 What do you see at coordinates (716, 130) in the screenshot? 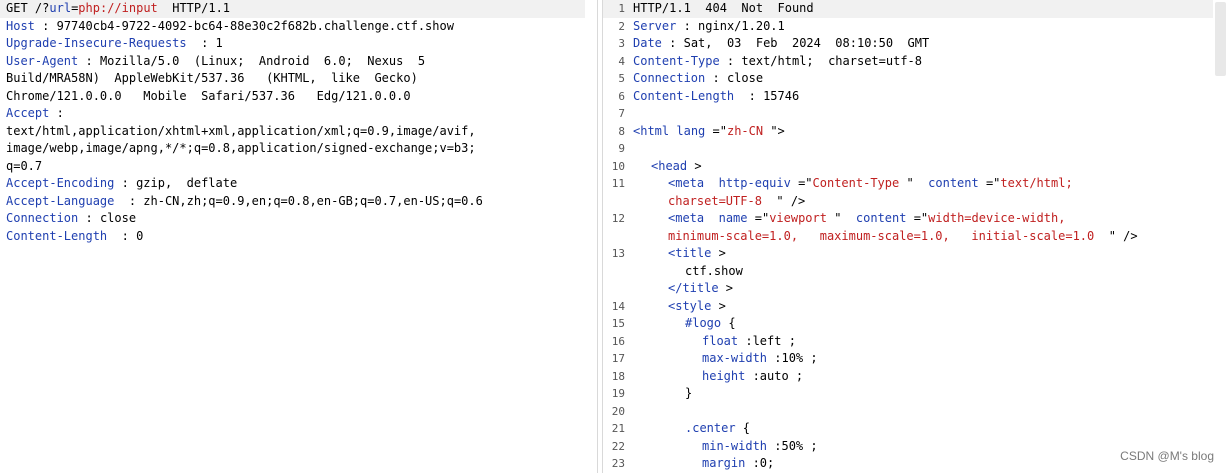
I see `code-token: ="` at bounding box center [716, 130].